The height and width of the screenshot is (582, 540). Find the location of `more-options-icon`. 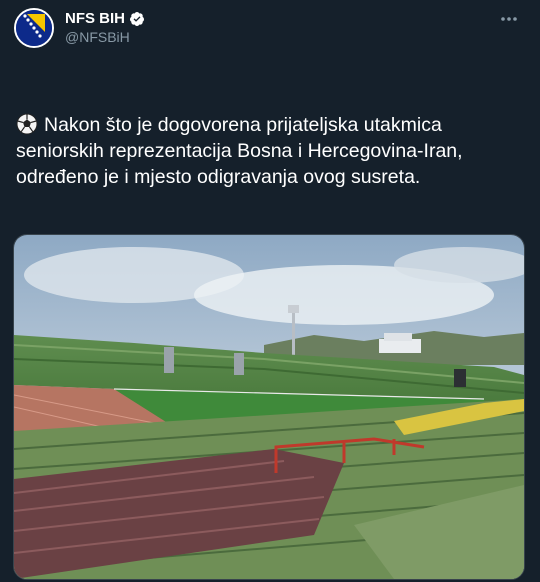

more-options-icon is located at coordinates (509, 19).